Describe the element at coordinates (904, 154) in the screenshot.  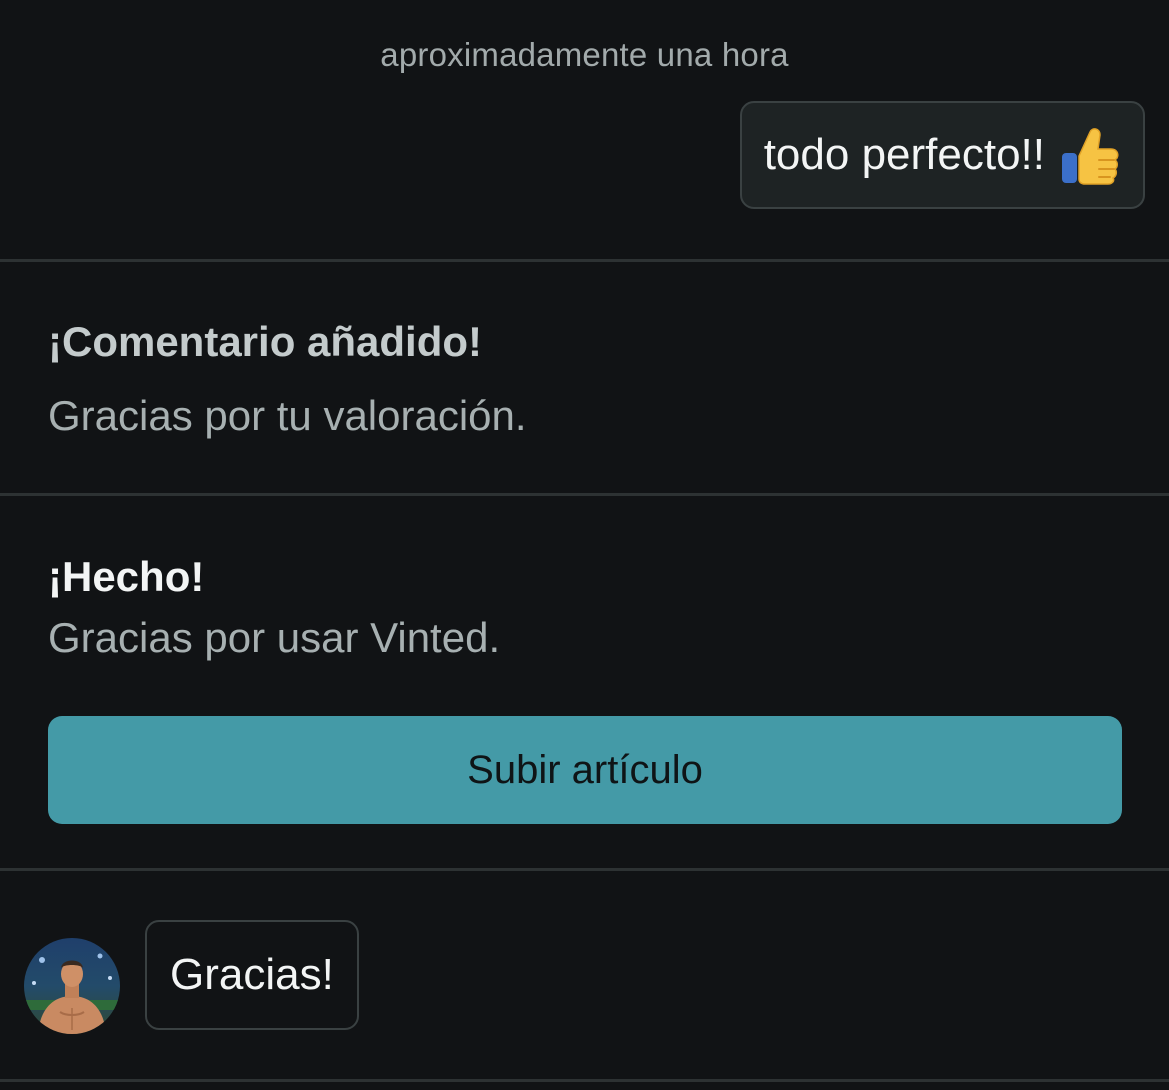
I see `outgoing-message-text: todo perfecto!!` at that location.